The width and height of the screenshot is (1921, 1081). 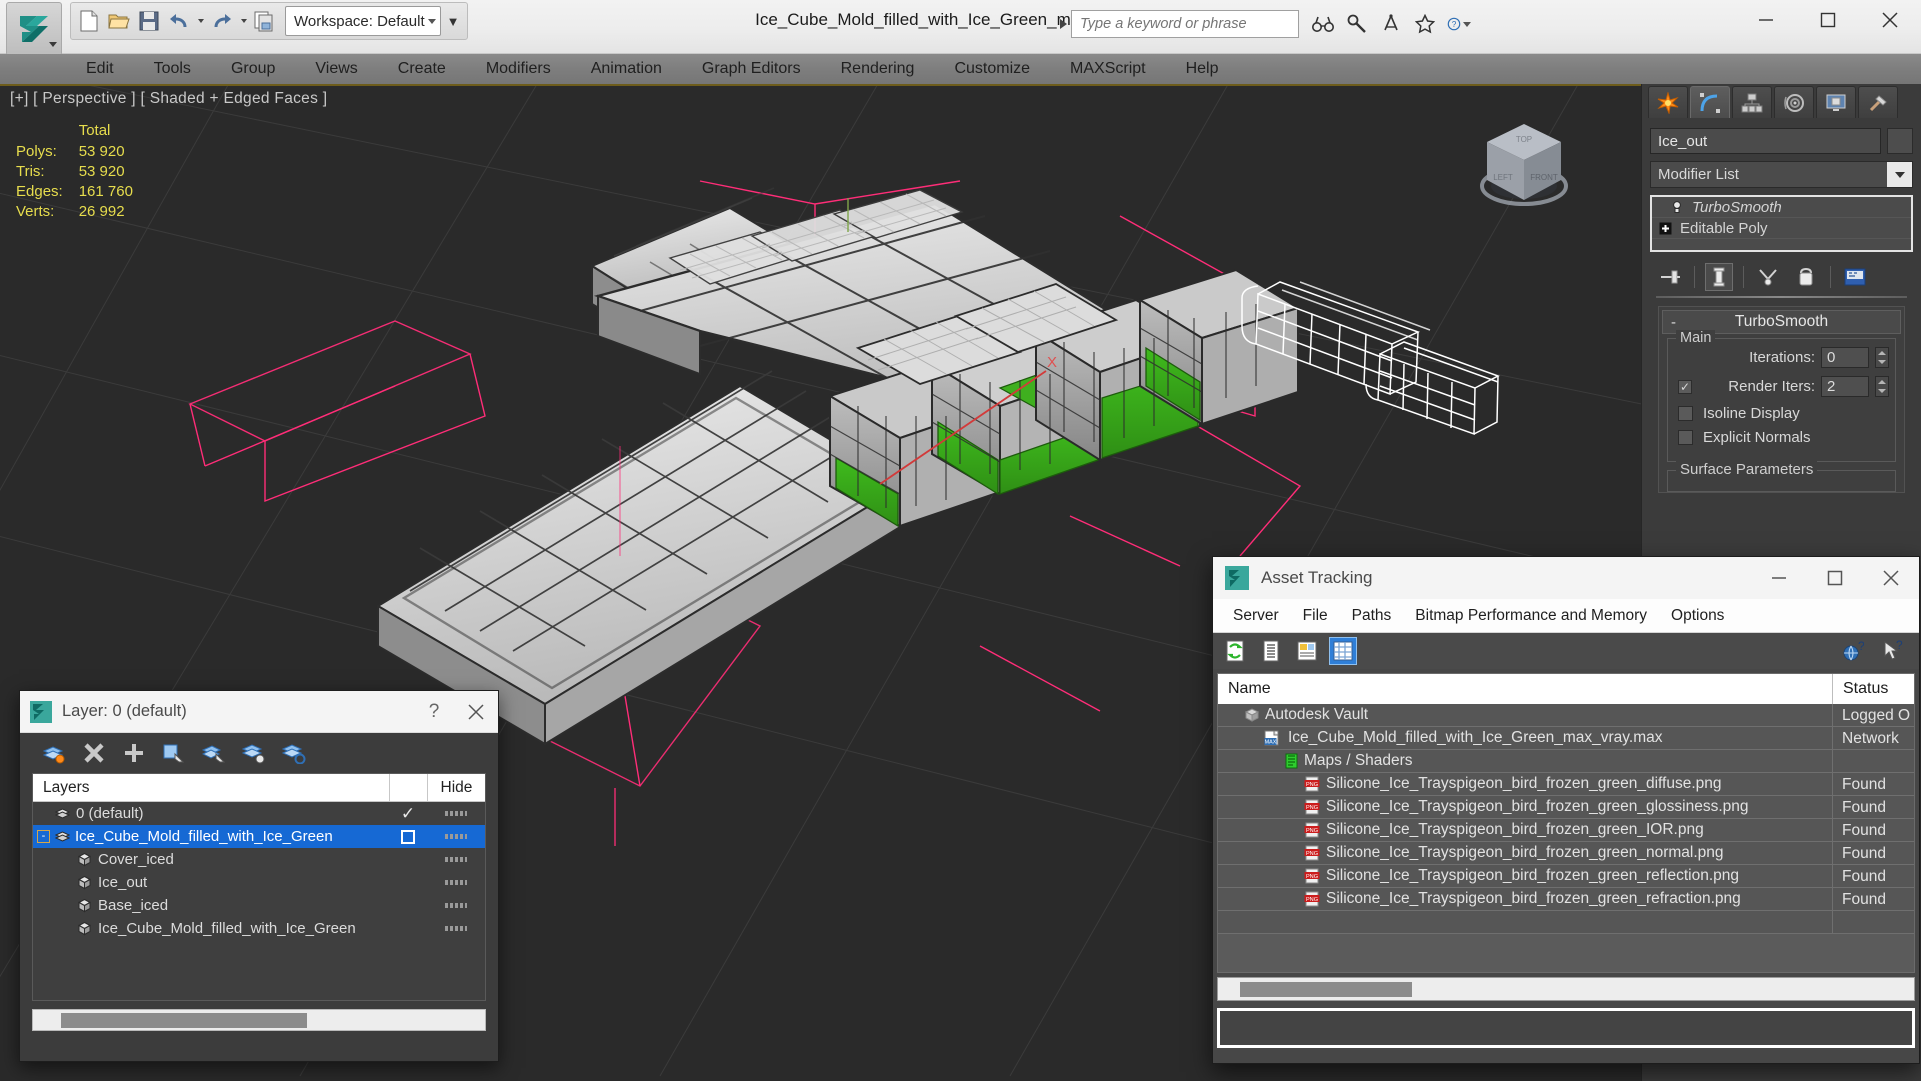 I want to click on modifier-stack-item-editable-poly: Editable Poly, so click(x=1781, y=228).